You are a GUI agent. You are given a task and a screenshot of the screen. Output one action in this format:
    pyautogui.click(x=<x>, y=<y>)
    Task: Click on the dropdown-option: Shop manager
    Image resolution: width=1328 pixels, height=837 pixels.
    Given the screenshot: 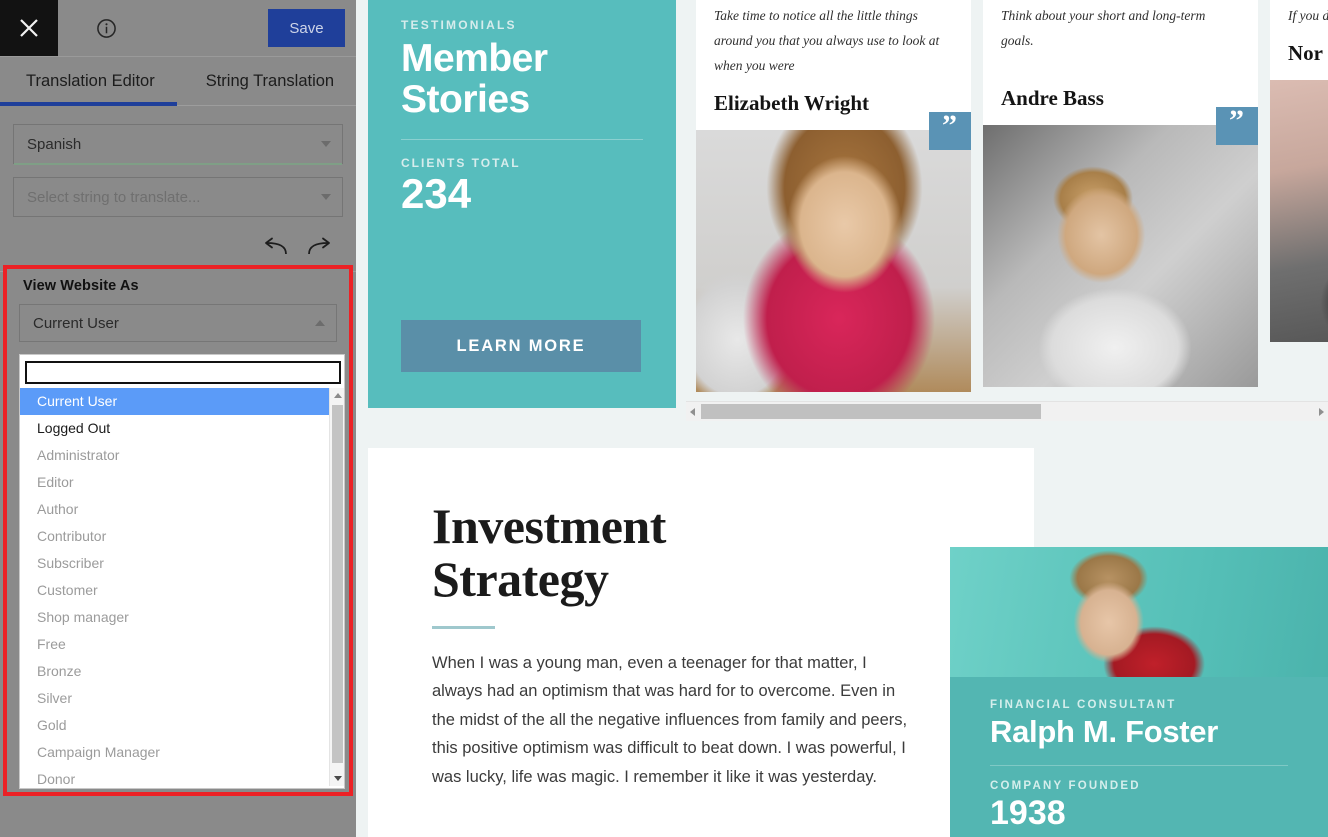 What is the action you would take?
    pyautogui.click(x=182, y=617)
    